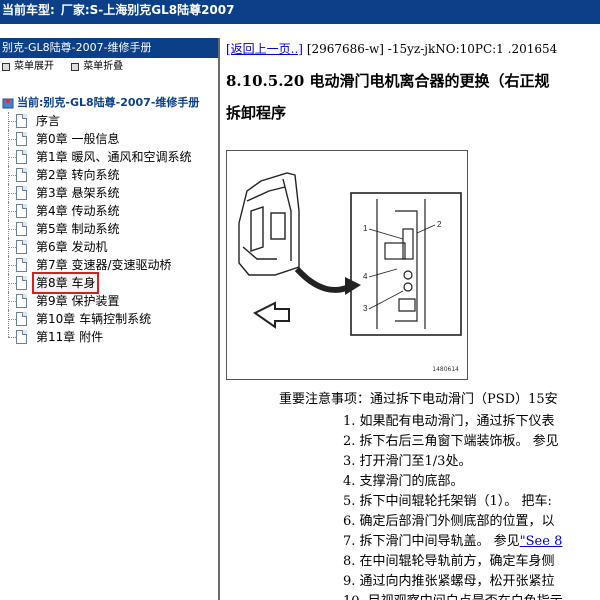  I want to click on step-text: 3. 打开滑门至1/3处。, so click(407, 461).